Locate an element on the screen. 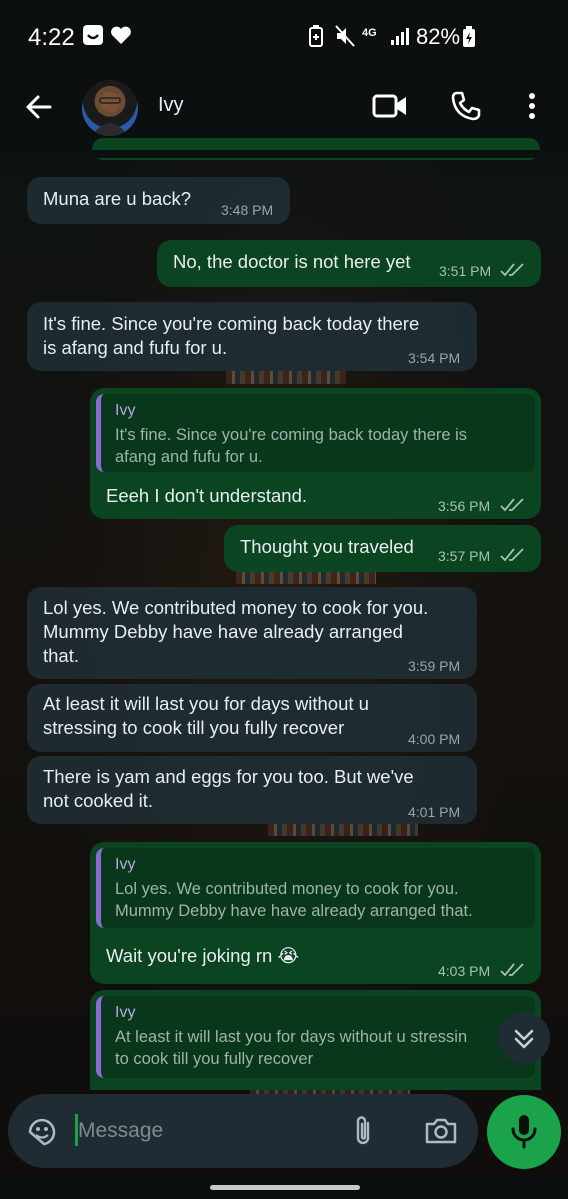 Image resolution: width=568 pixels, height=1199 pixels. message-time: 4:03 PM is located at coordinates (464, 971).